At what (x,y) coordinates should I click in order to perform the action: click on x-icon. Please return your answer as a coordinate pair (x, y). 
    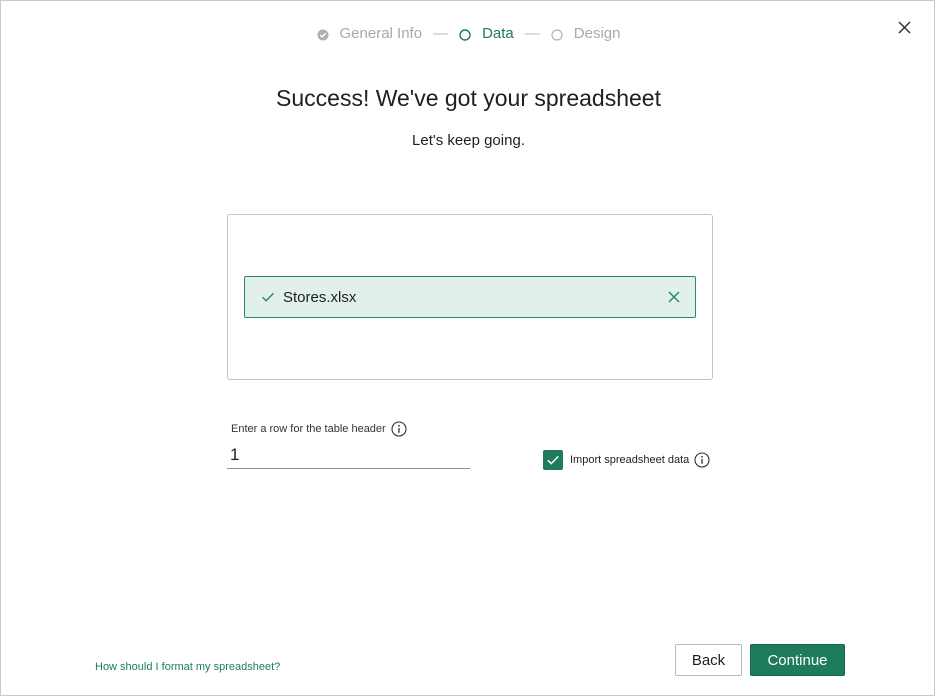
    Looking at the image, I should click on (674, 297).